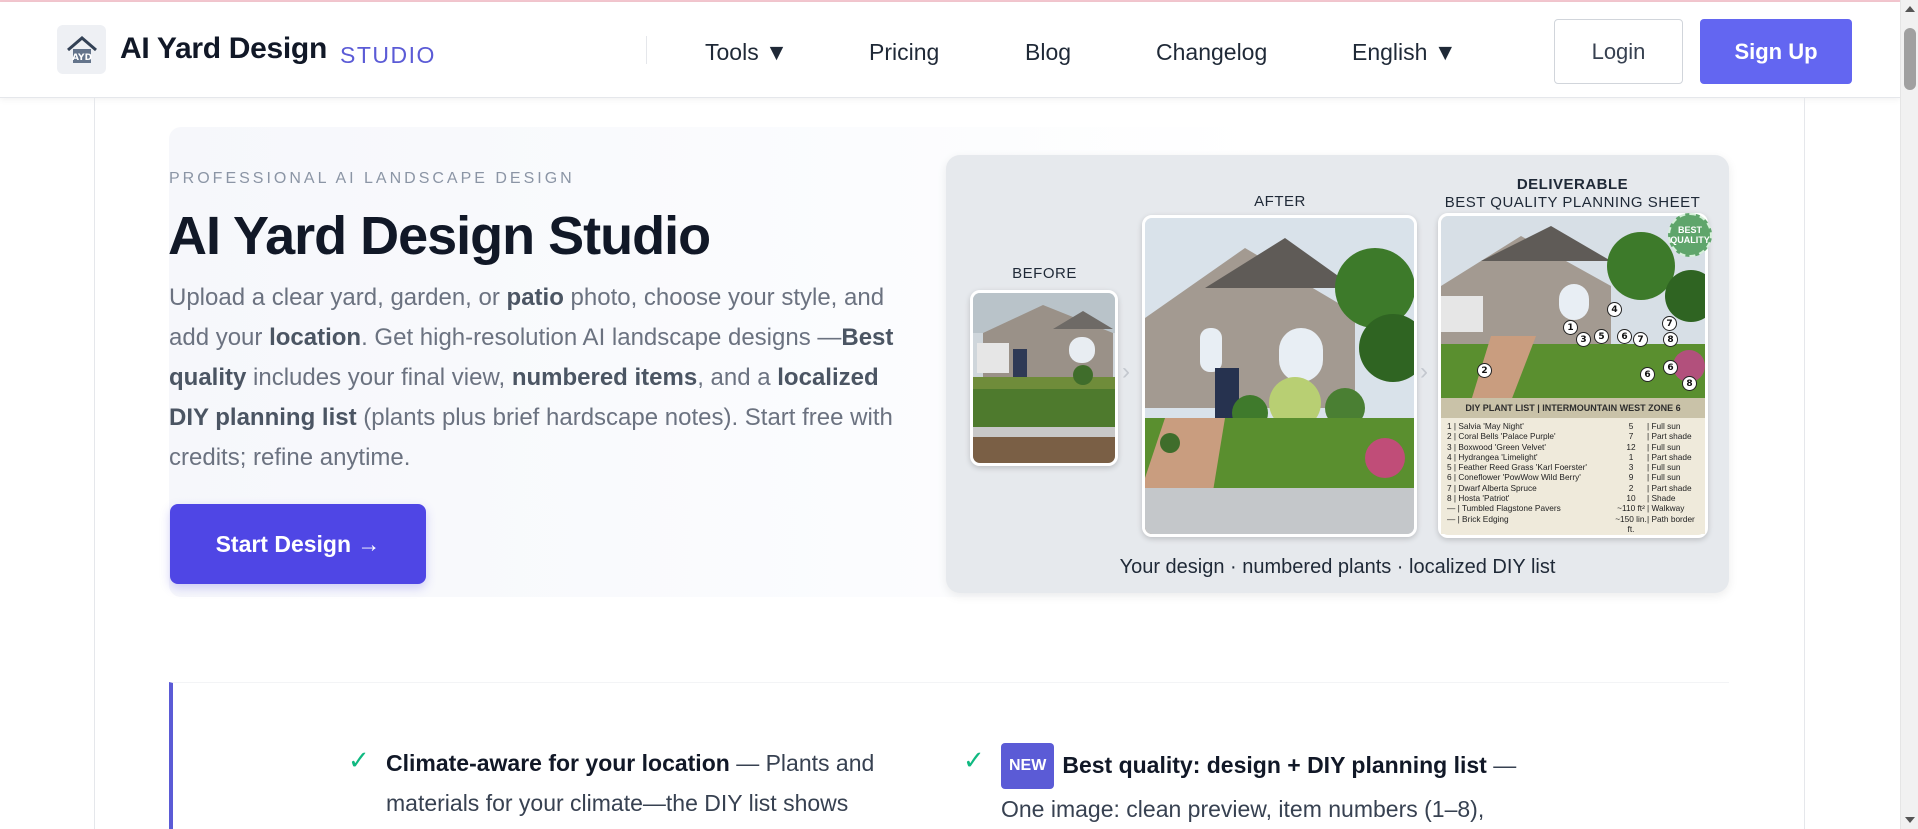  What do you see at coordinates (81, 49) in the screenshot?
I see `house-logo-icon: AYD` at bounding box center [81, 49].